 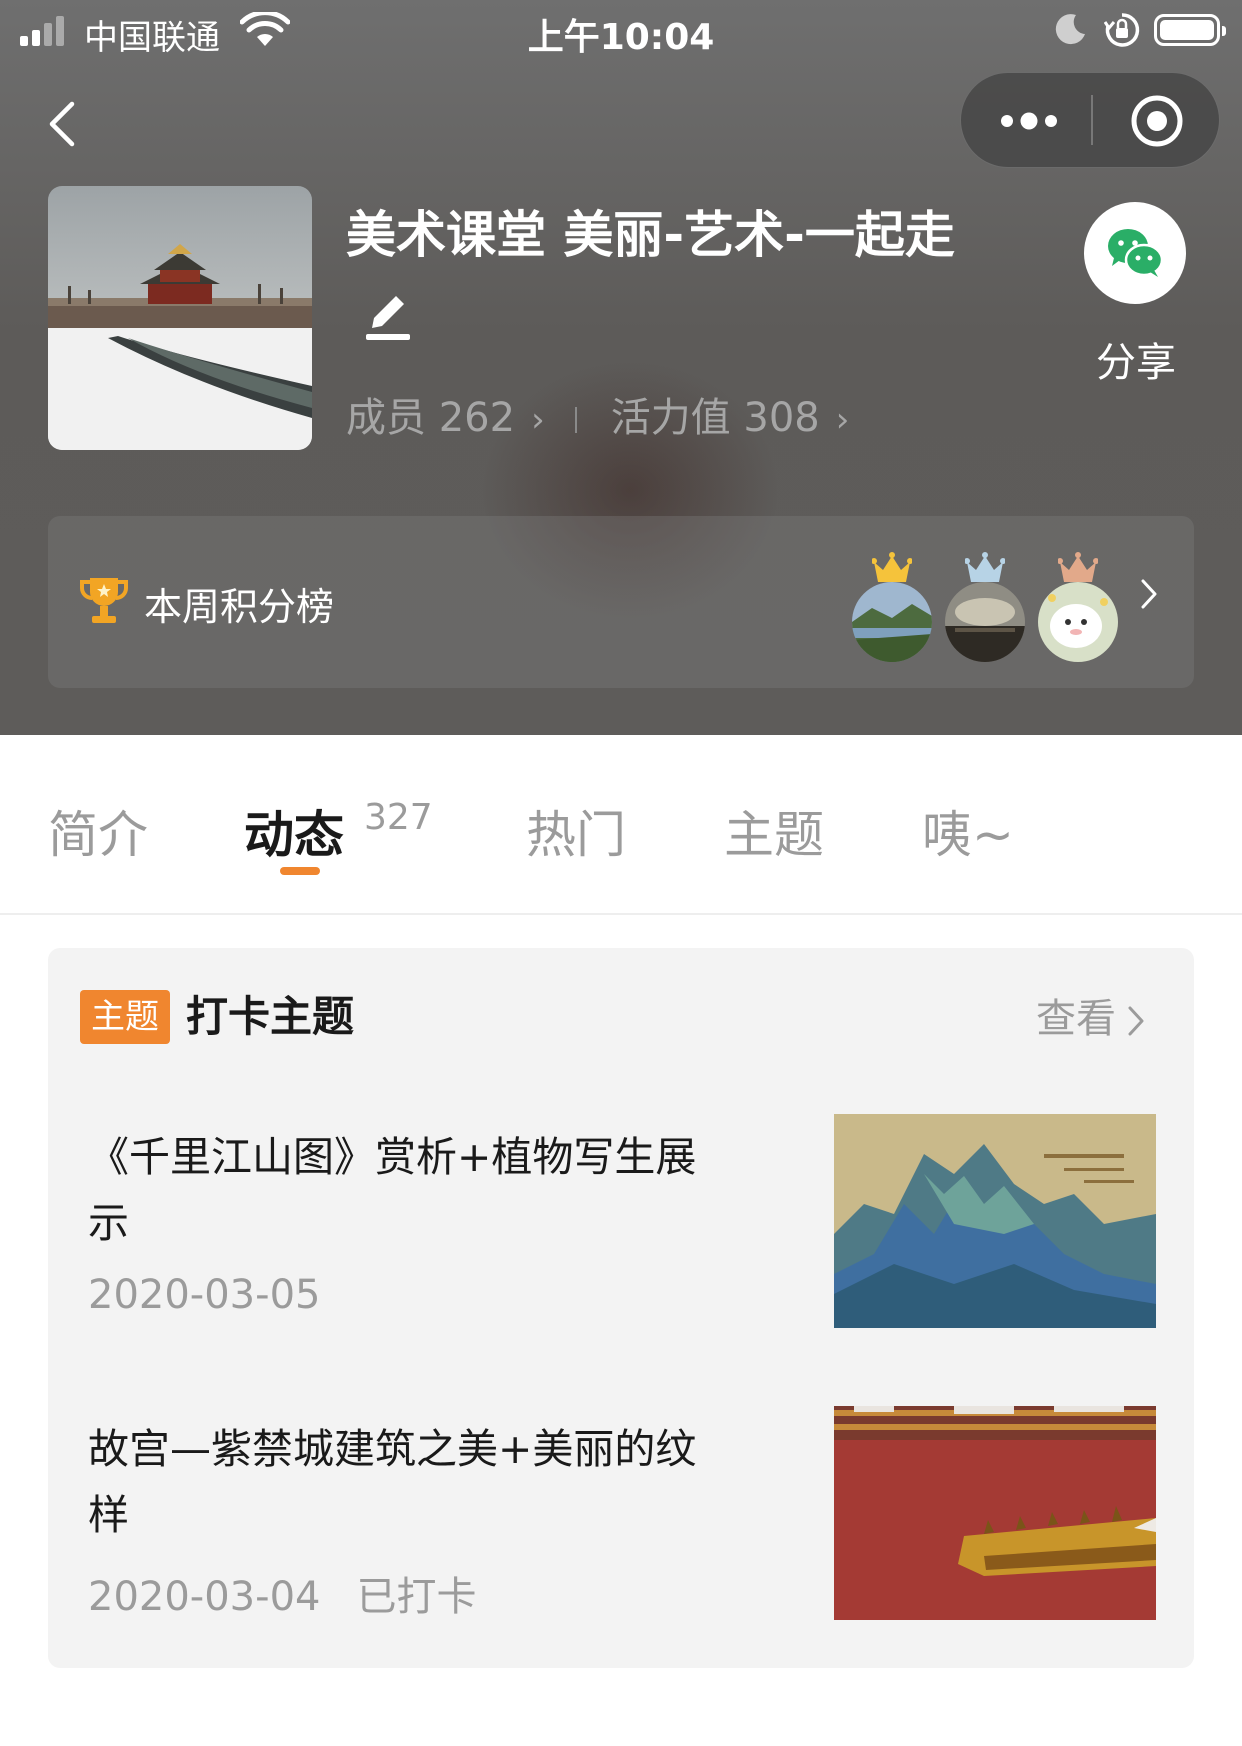 What do you see at coordinates (995, 1221) in the screenshot?
I see `topic-thumbnail-landscape-painting` at bounding box center [995, 1221].